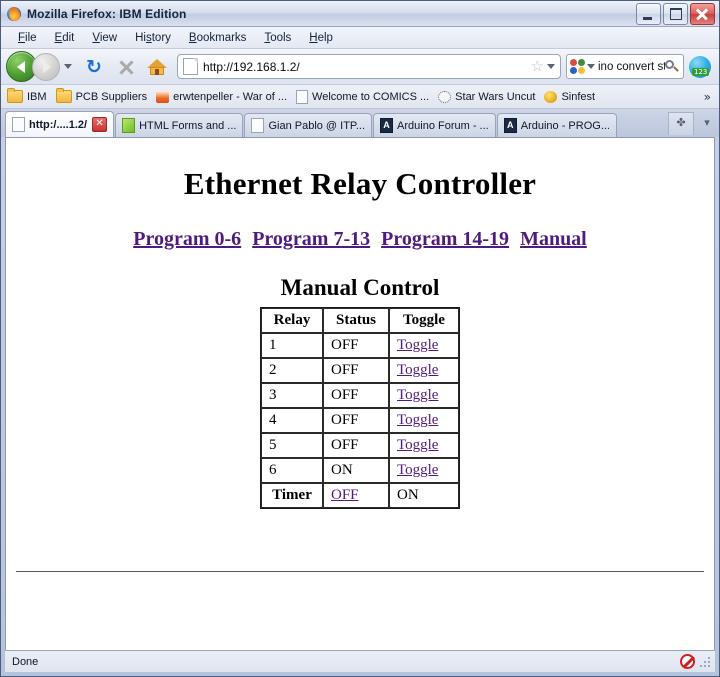 This screenshot has width=720, height=677. Describe the element at coordinates (648, 14) in the screenshot. I see `minimize-button` at that location.